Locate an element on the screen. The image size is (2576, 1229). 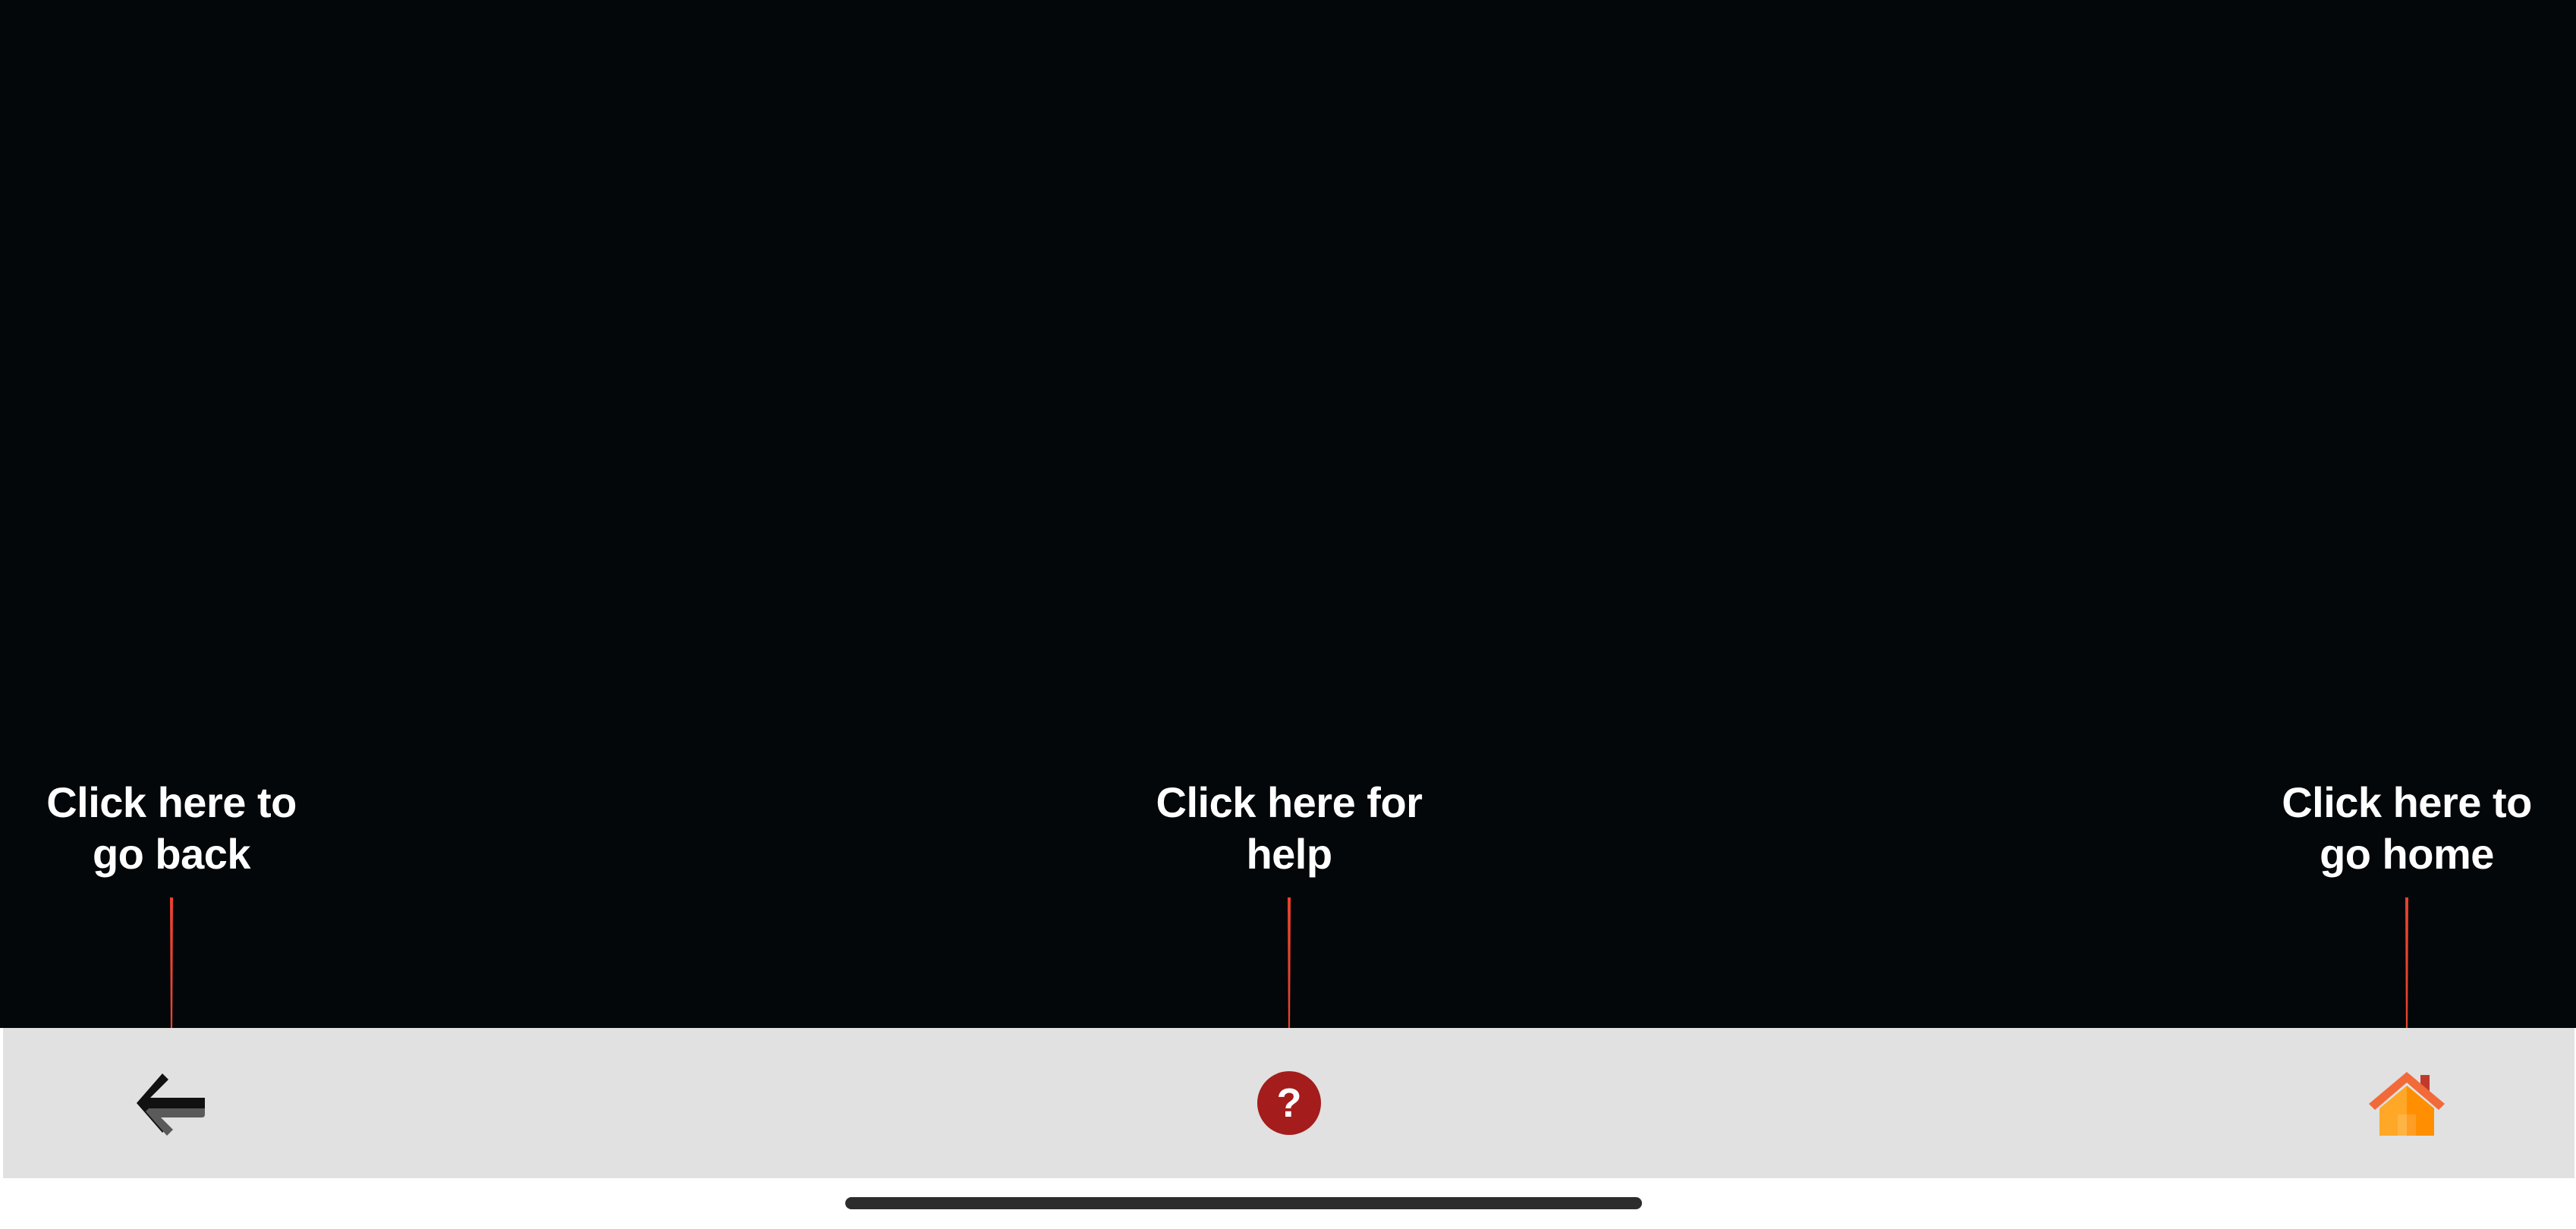
home-button is located at coordinates (2406, 1103).